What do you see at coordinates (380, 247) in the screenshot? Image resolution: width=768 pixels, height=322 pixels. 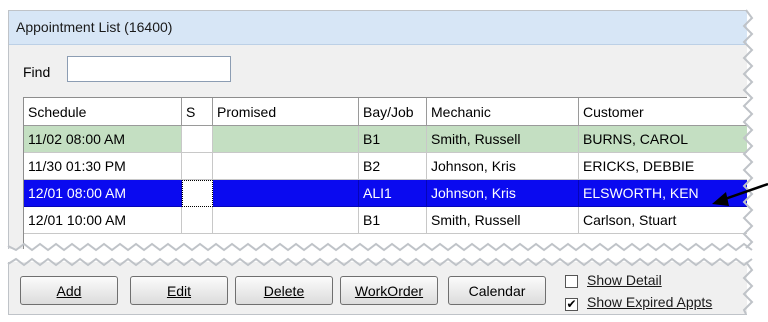 I see `torn-edge-top-bottom` at bounding box center [380, 247].